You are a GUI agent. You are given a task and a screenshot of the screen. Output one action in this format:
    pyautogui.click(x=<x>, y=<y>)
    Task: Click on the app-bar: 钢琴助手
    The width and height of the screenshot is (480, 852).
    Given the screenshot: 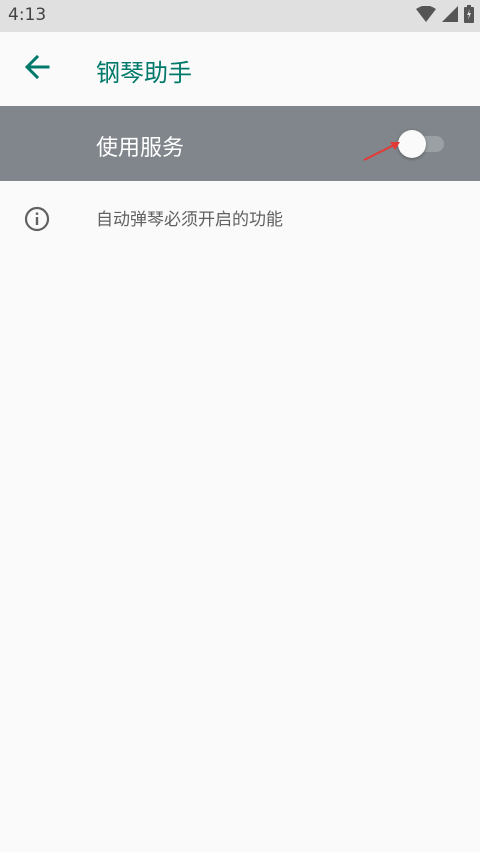 What is the action you would take?
    pyautogui.click(x=240, y=69)
    